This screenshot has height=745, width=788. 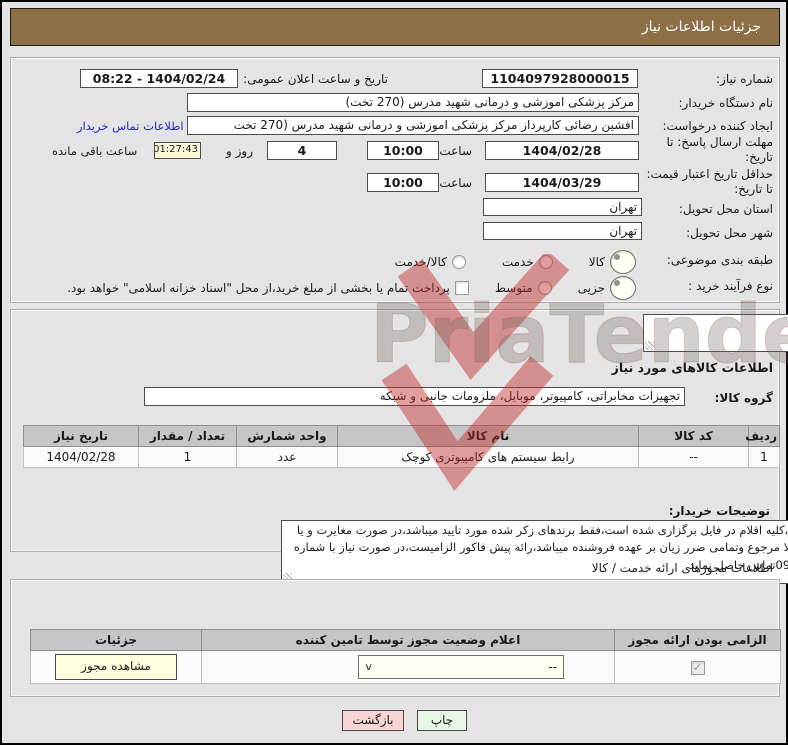 I want to click on goods-header-unit: واحد شمارش, so click(x=287, y=436).